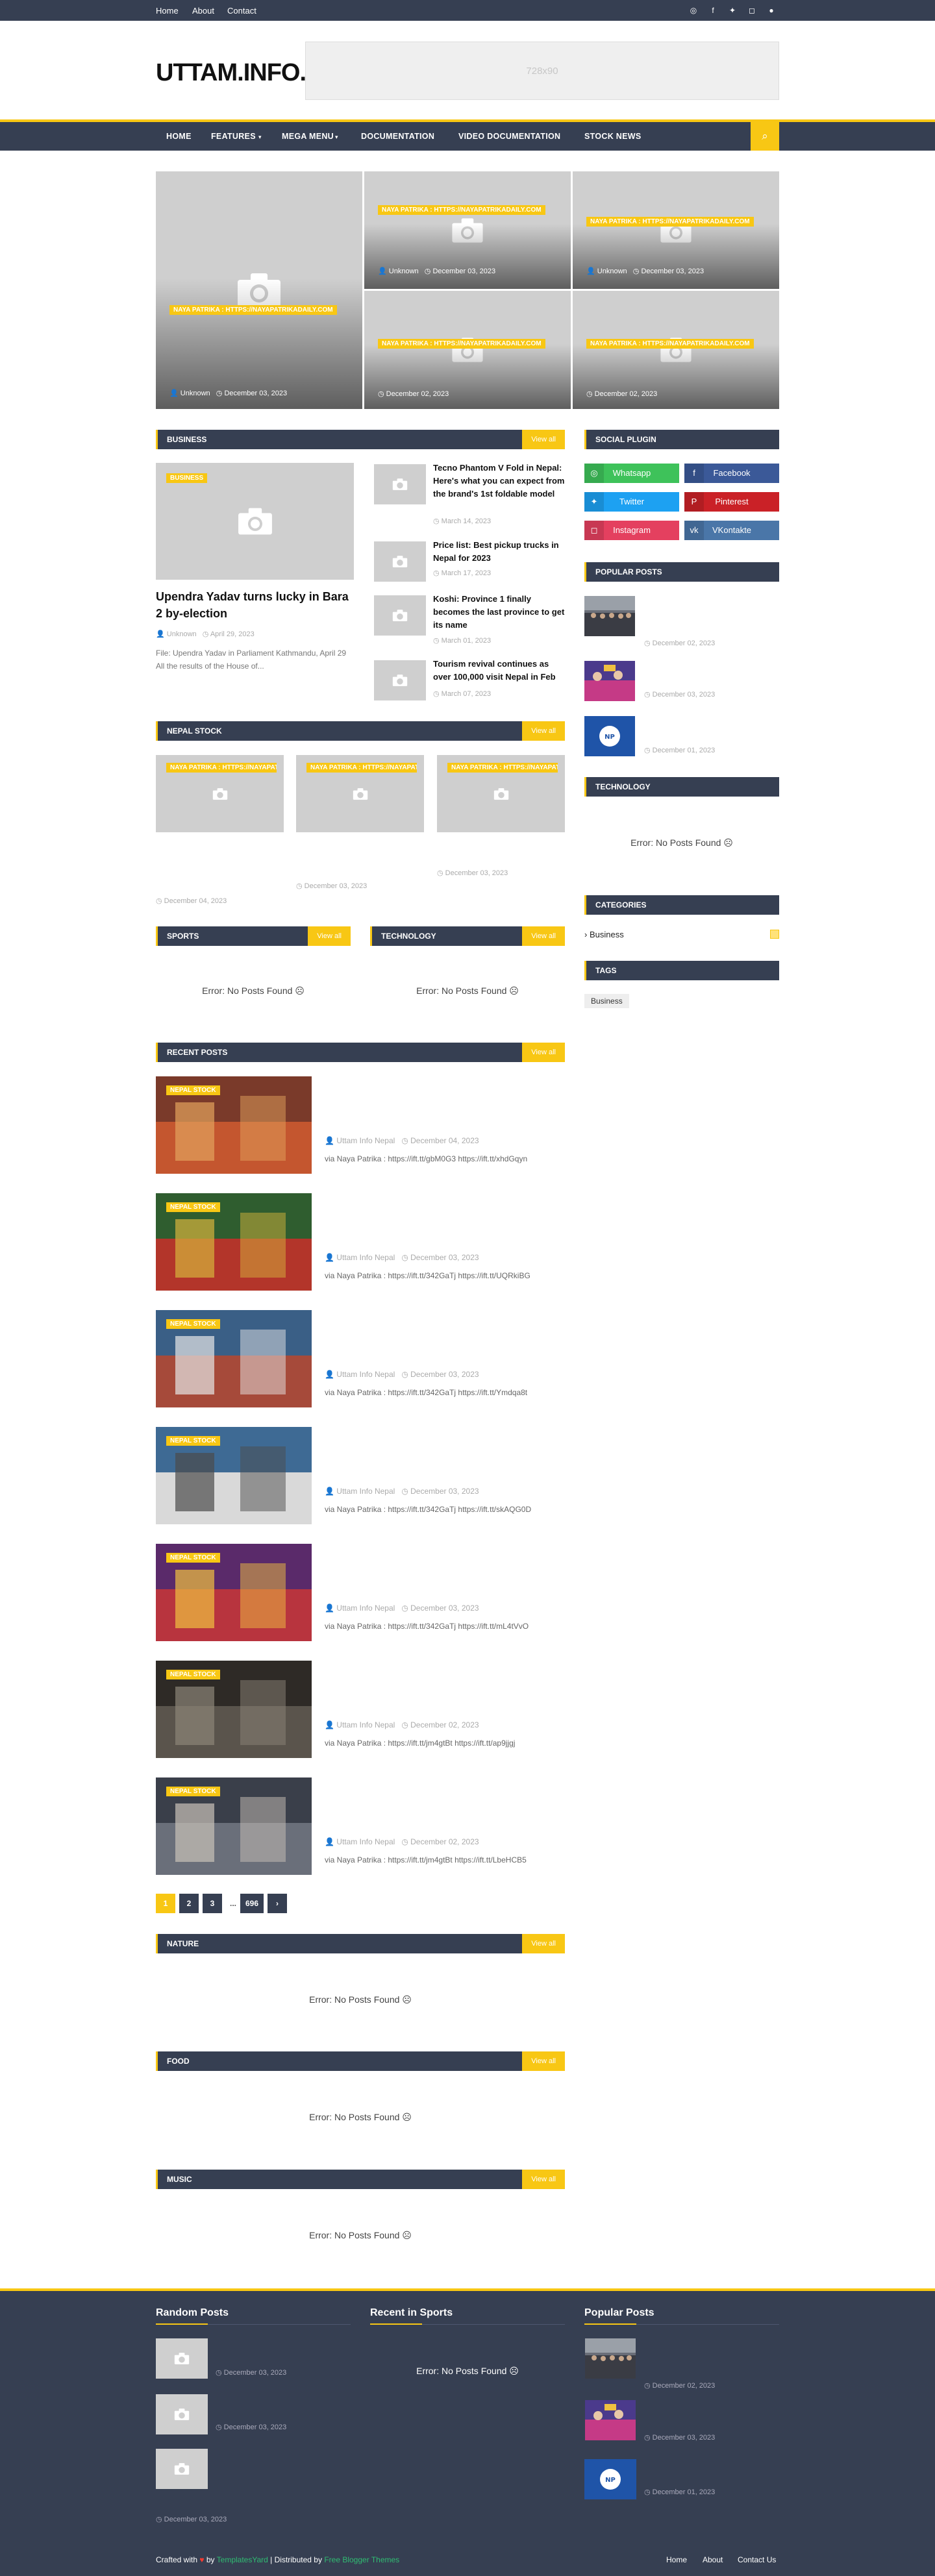 The width and height of the screenshot is (935, 2576). I want to click on social-button-whatsapp: ◎ Whatsapp, so click(631, 473).